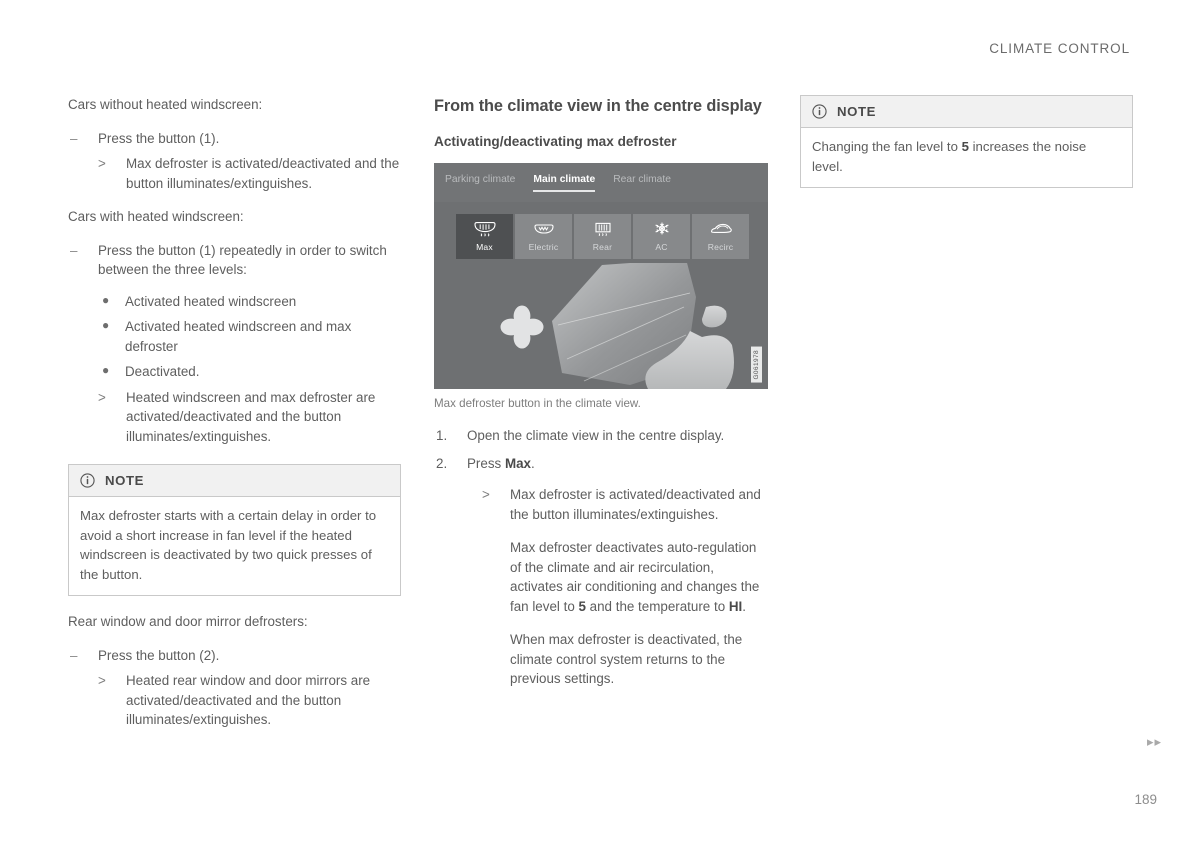 This screenshot has width=1200, height=845. I want to click on air-conditioning-icon, so click(662, 230).